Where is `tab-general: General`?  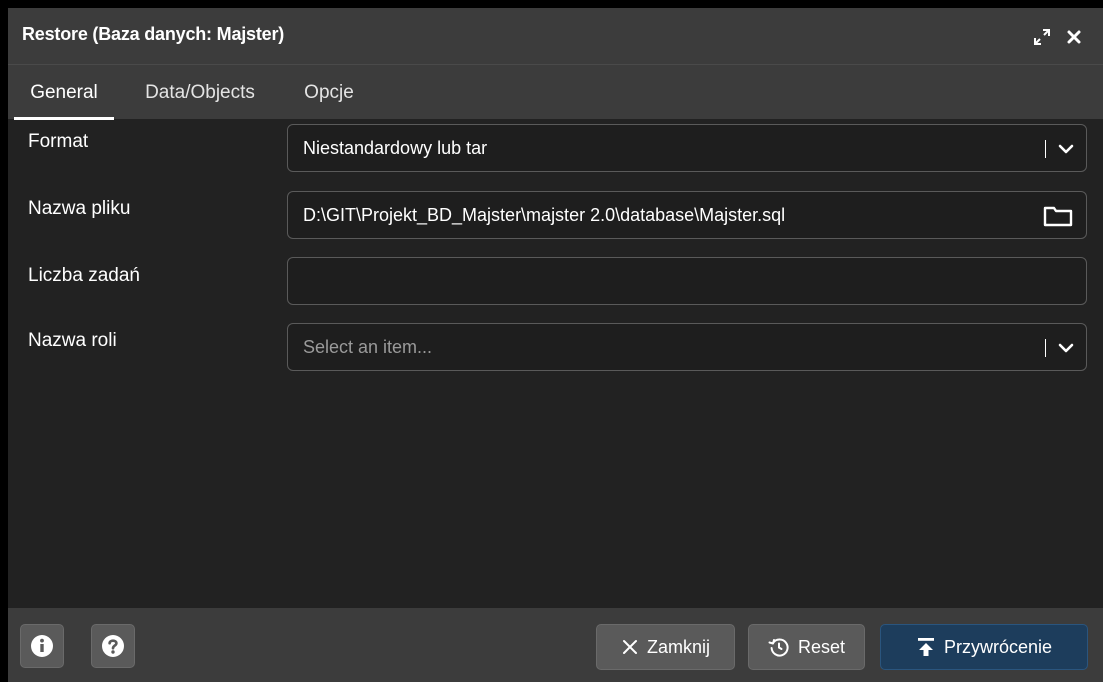 tab-general: General is located at coordinates (64, 92).